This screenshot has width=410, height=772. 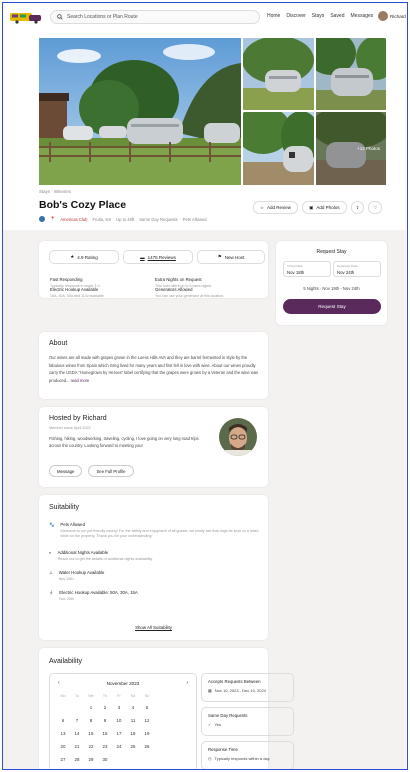 I want to click on calendar-day: 26, so click(x=147, y=746).